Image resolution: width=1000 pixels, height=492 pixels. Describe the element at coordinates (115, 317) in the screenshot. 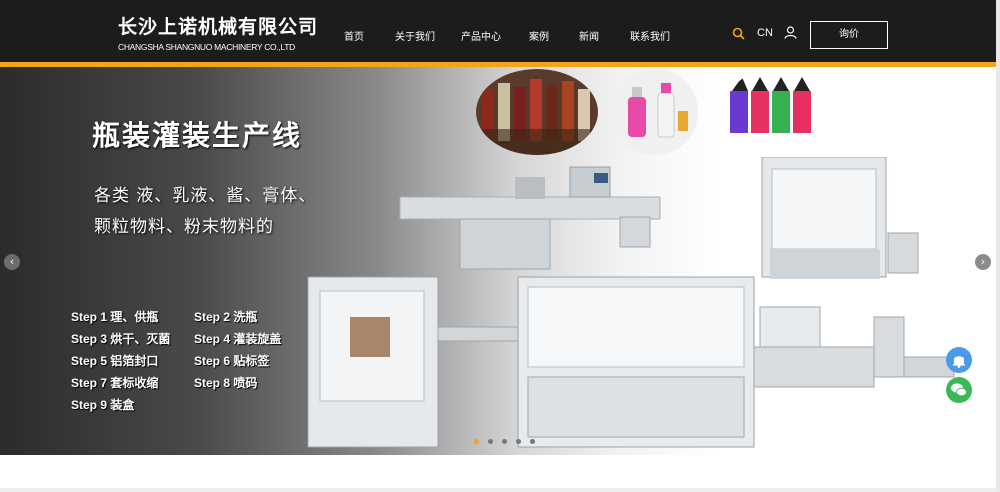

I see `step-1: Step 1 理、供瓶` at that location.